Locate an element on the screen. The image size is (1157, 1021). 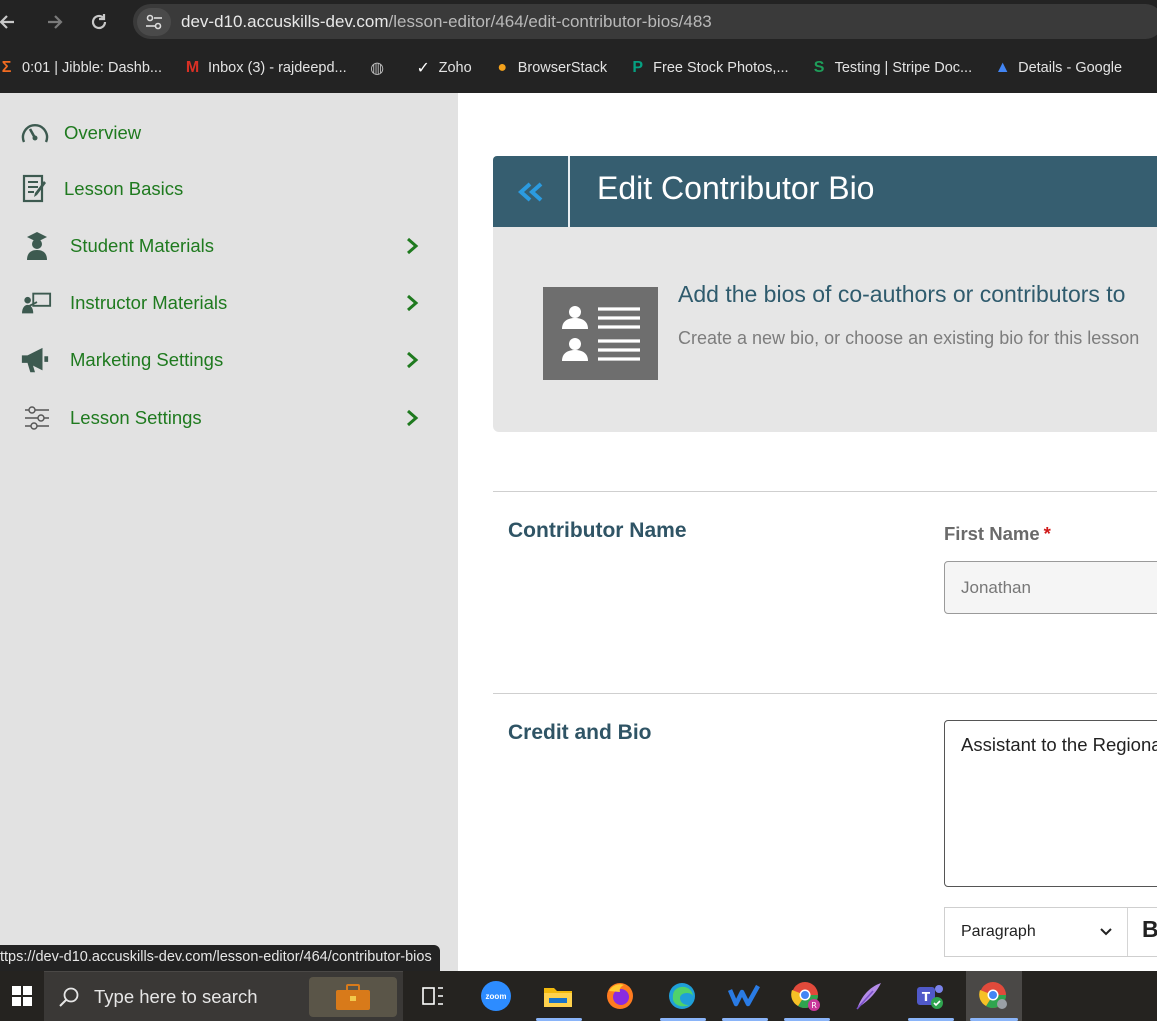
briefcase-icon is located at coordinates (353, 997).